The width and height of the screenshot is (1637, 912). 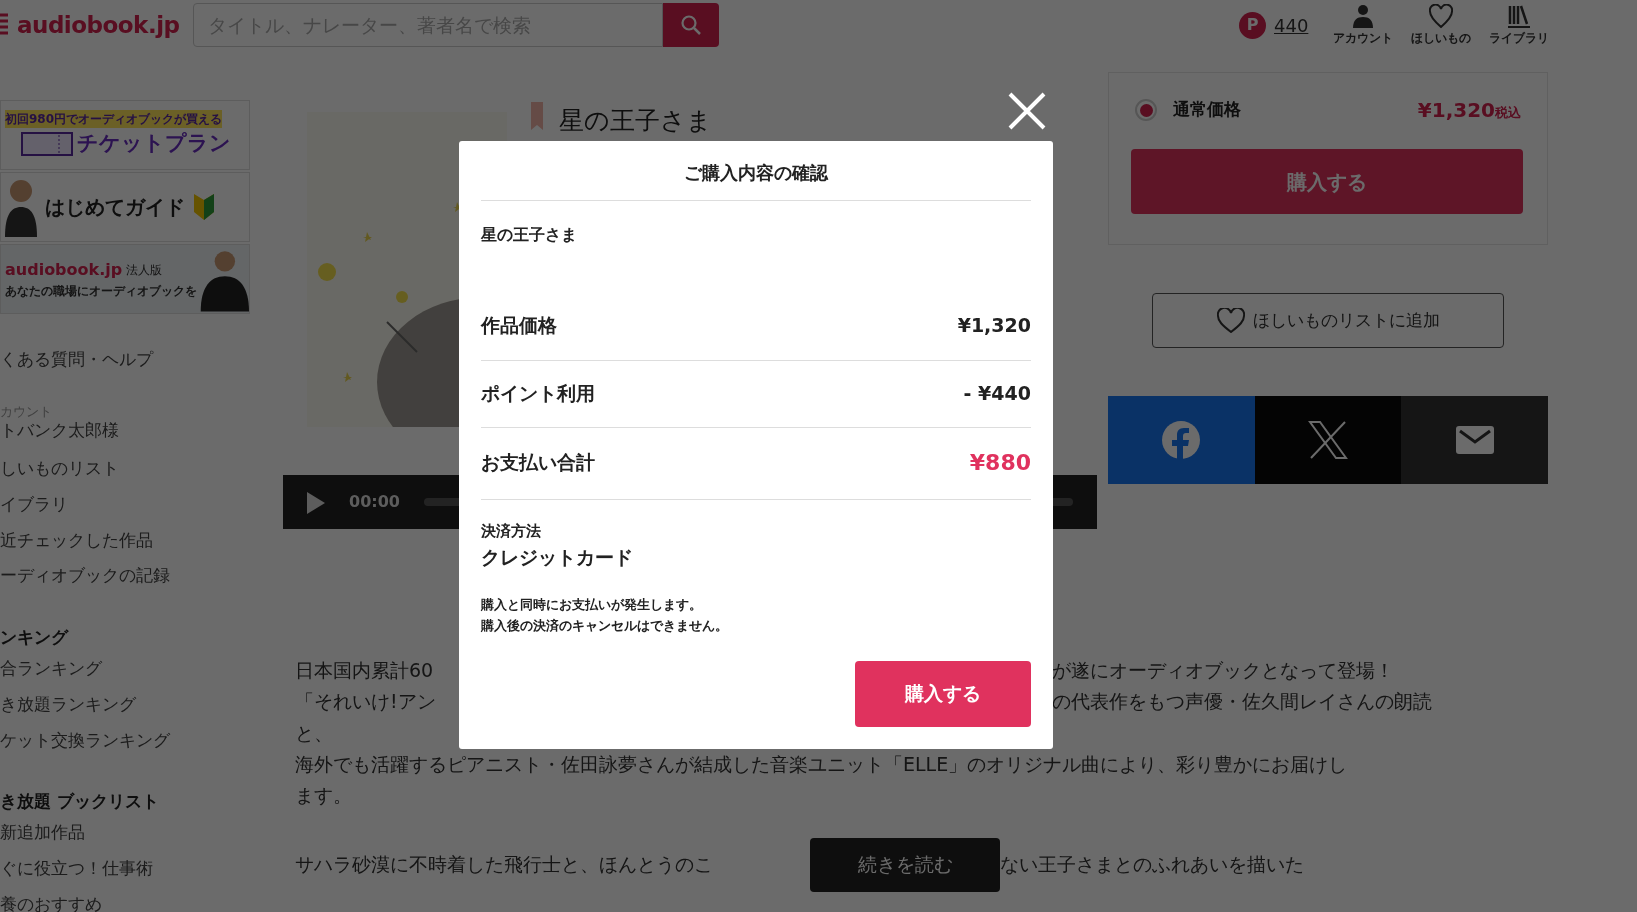 What do you see at coordinates (1363, 16) in the screenshot?
I see `person-icon` at bounding box center [1363, 16].